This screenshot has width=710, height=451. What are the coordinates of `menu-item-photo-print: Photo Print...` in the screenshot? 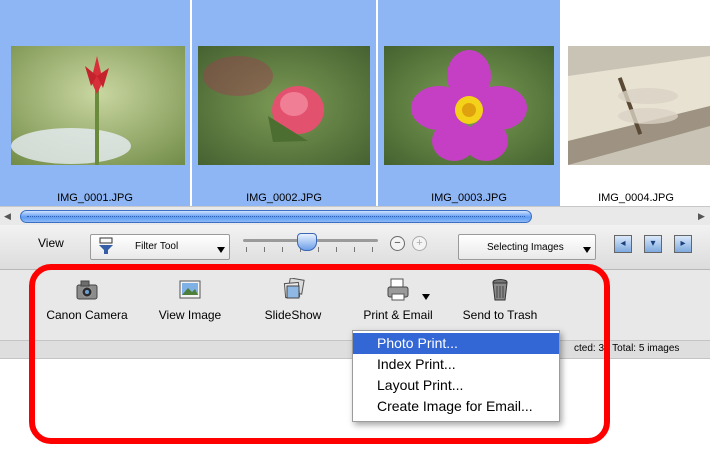 It's located at (456, 343).